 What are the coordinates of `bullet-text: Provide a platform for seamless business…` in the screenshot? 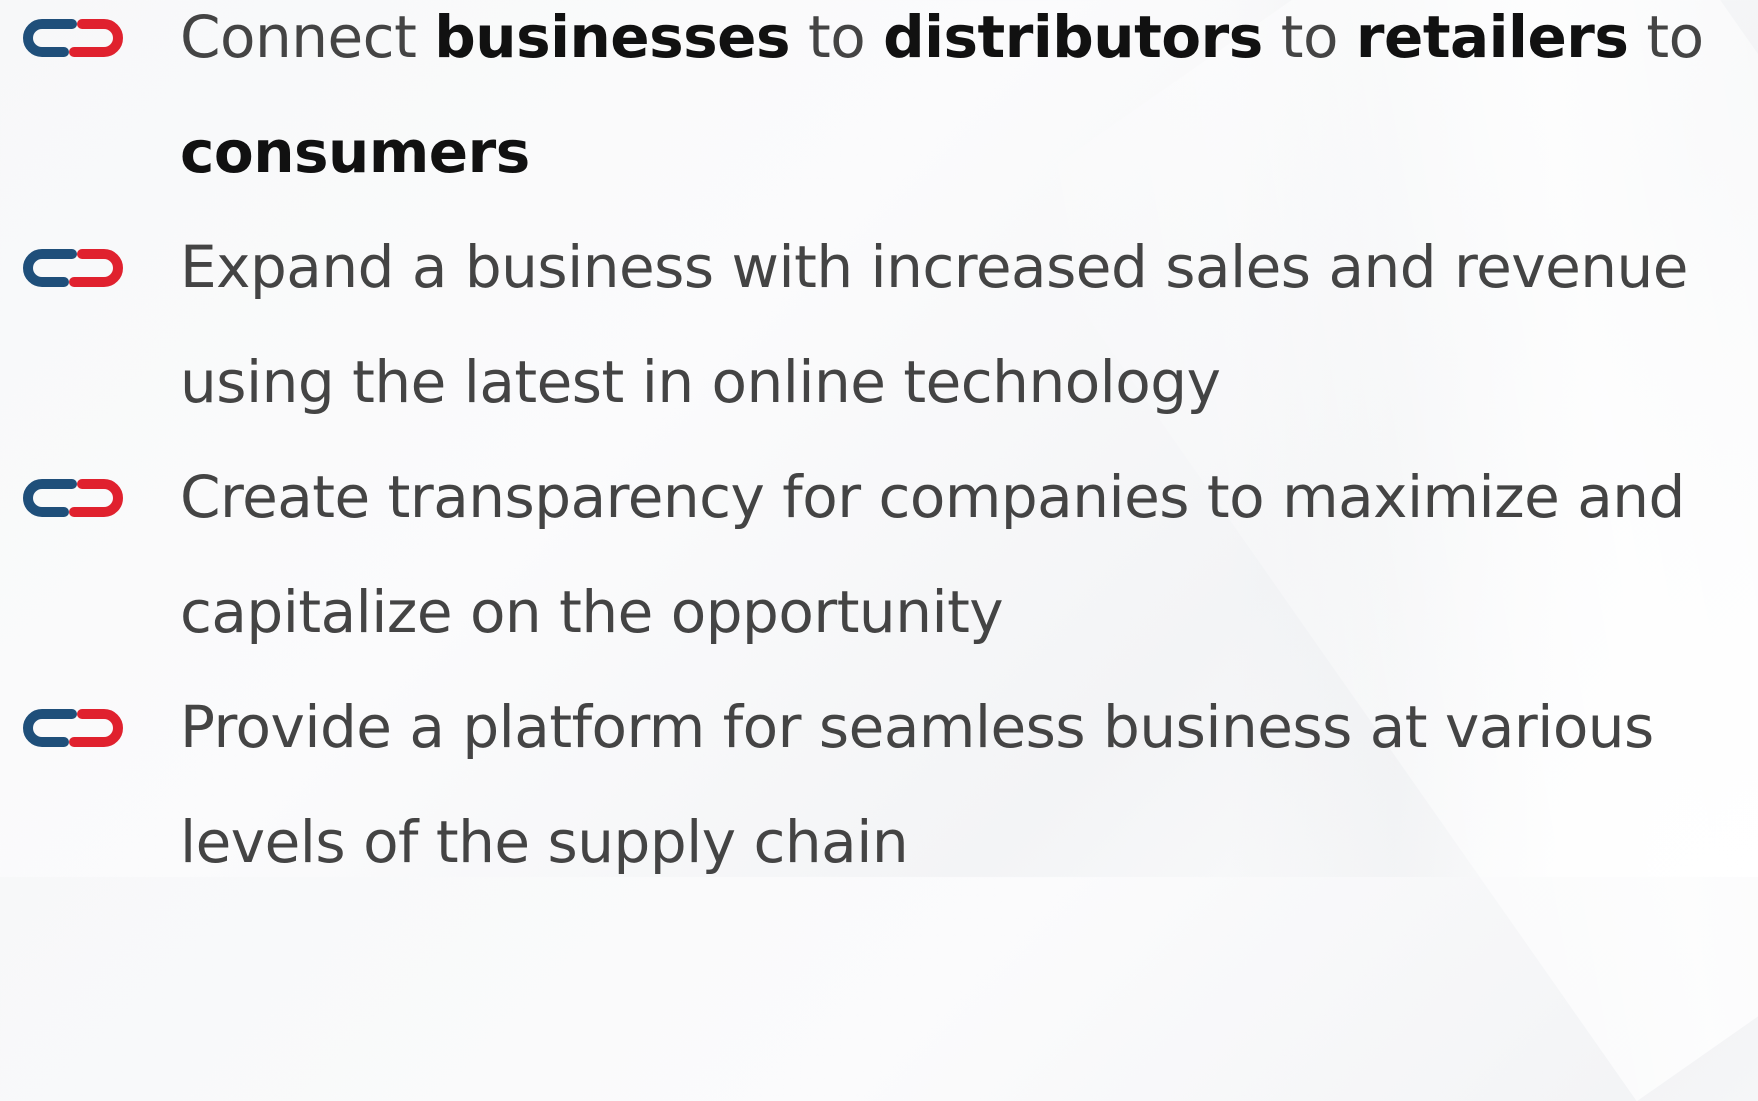 It's located at (917, 784).